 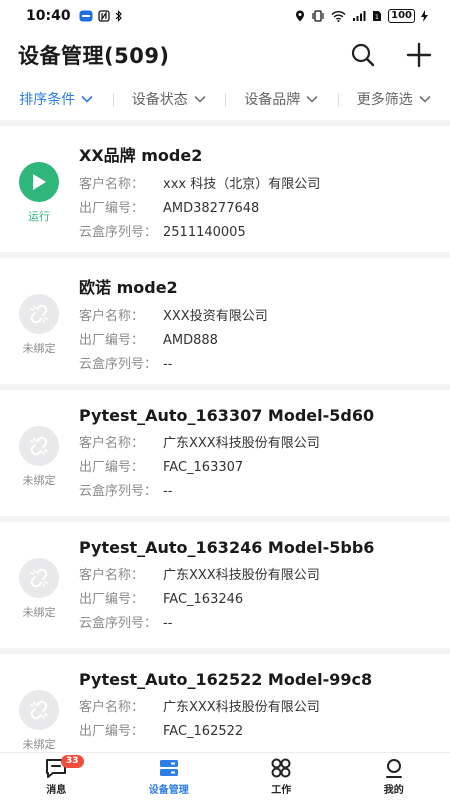 I want to click on customer-row: 客户名称： xxx 科技（北京）有限公司, so click(x=259, y=185).